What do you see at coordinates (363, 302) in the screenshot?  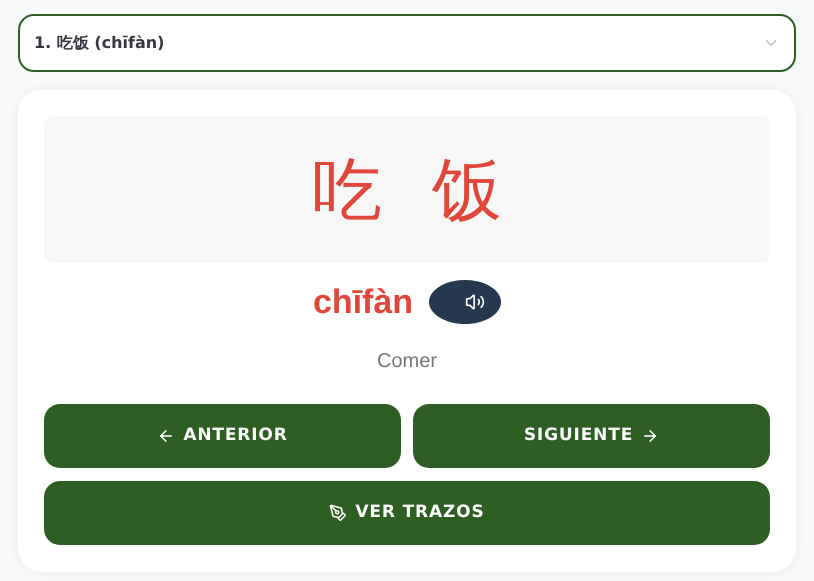 I see `pinyin: chīfàn` at bounding box center [363, 302].